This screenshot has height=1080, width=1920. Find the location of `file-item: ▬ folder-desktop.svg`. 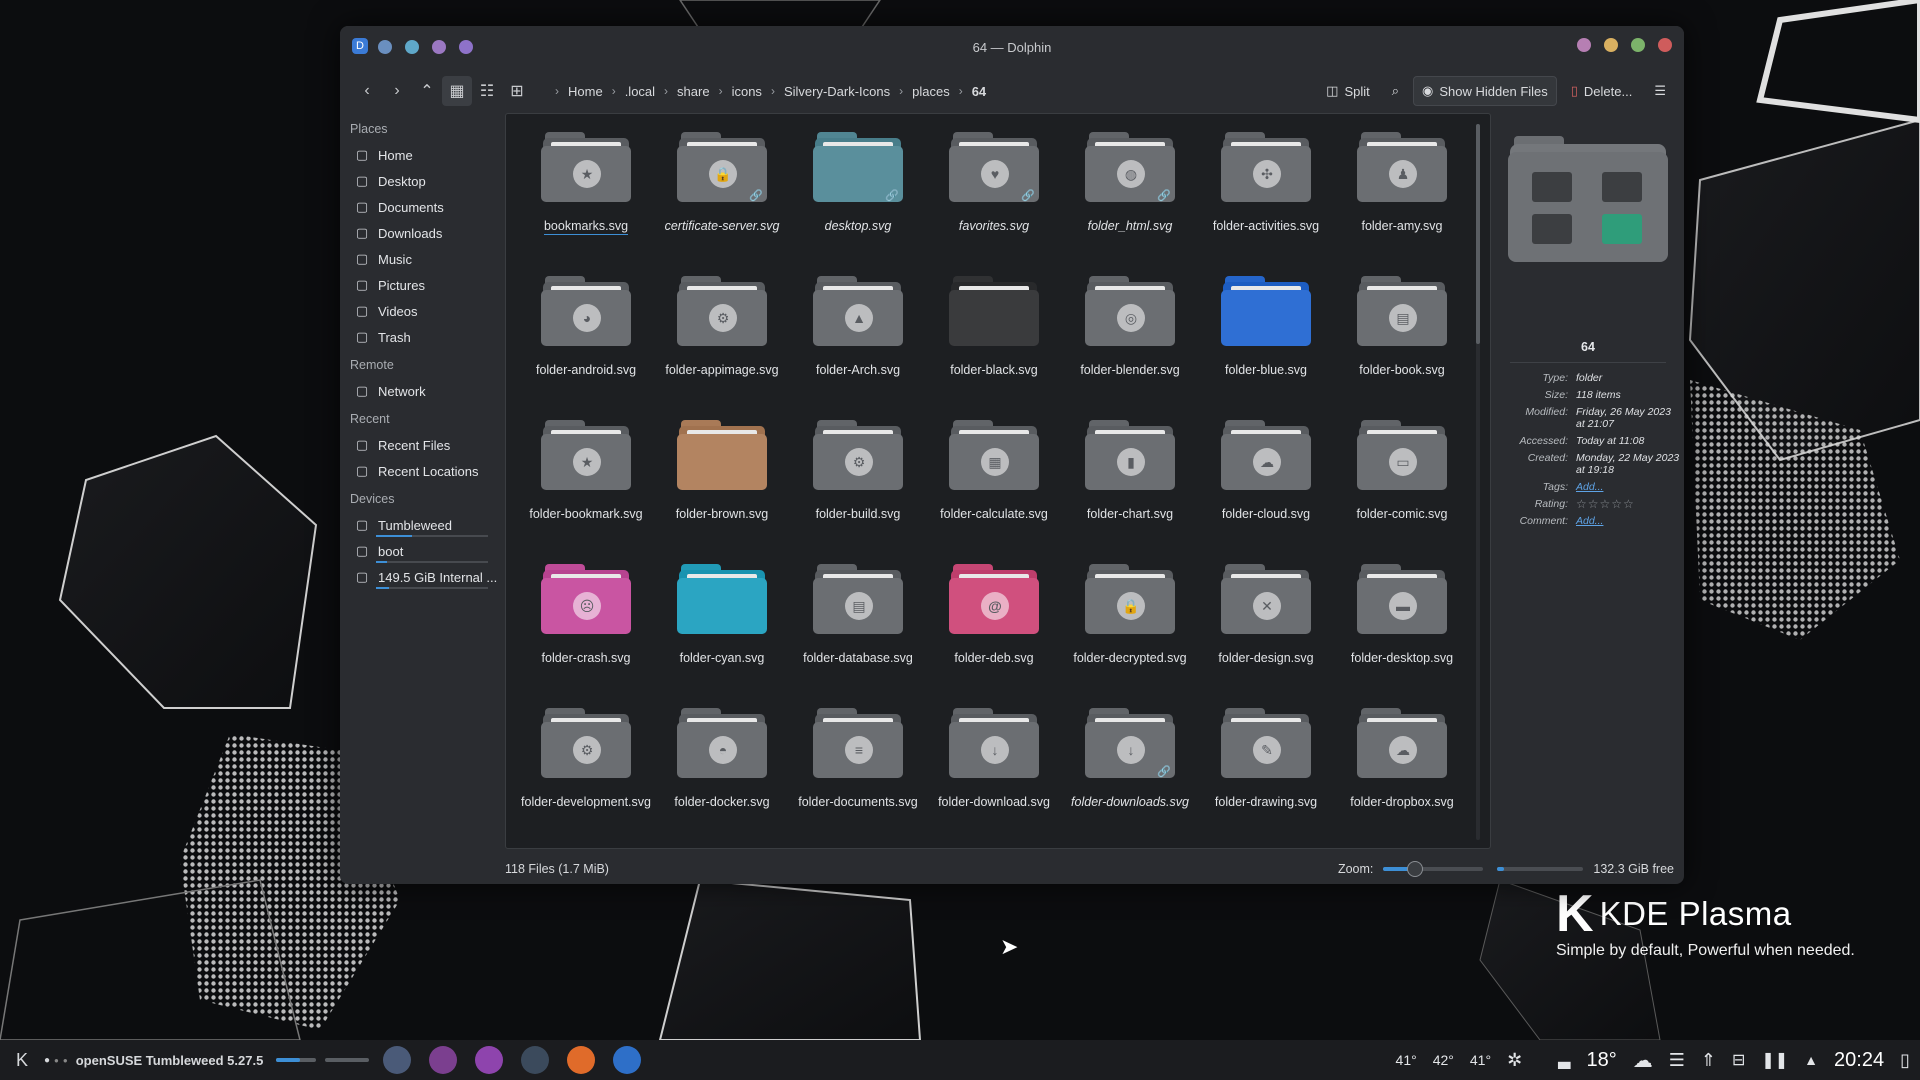

file-item: ▬ folder-desktop.svg is located at coordinates (1402, 632).